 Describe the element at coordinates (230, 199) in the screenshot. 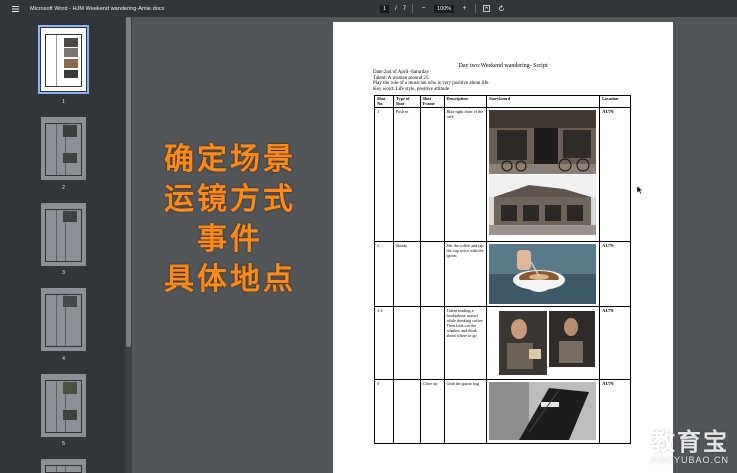

I see `overlay-line: 运镜方式` at that location.